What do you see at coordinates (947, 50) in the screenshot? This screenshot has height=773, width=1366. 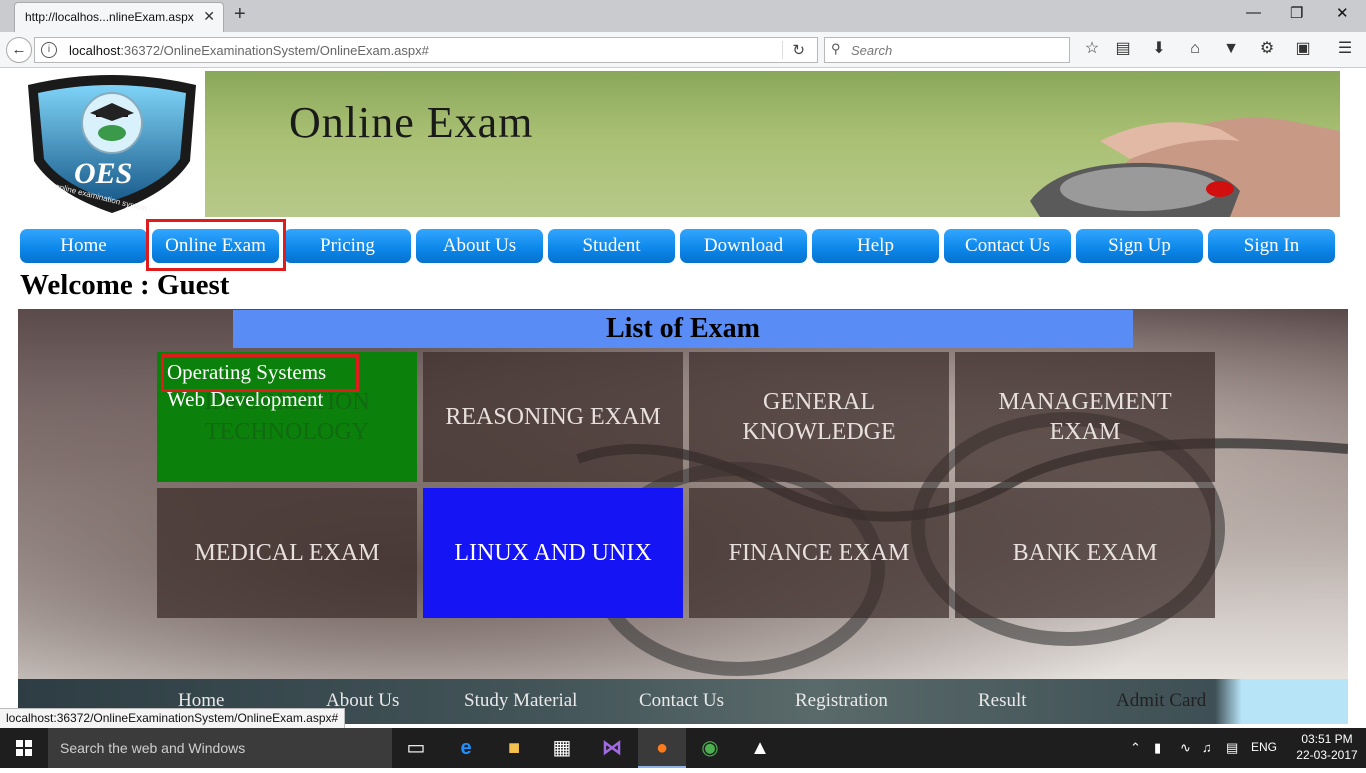 I see `search-bar: ⚲ Search` at bounding box center [947, 50].